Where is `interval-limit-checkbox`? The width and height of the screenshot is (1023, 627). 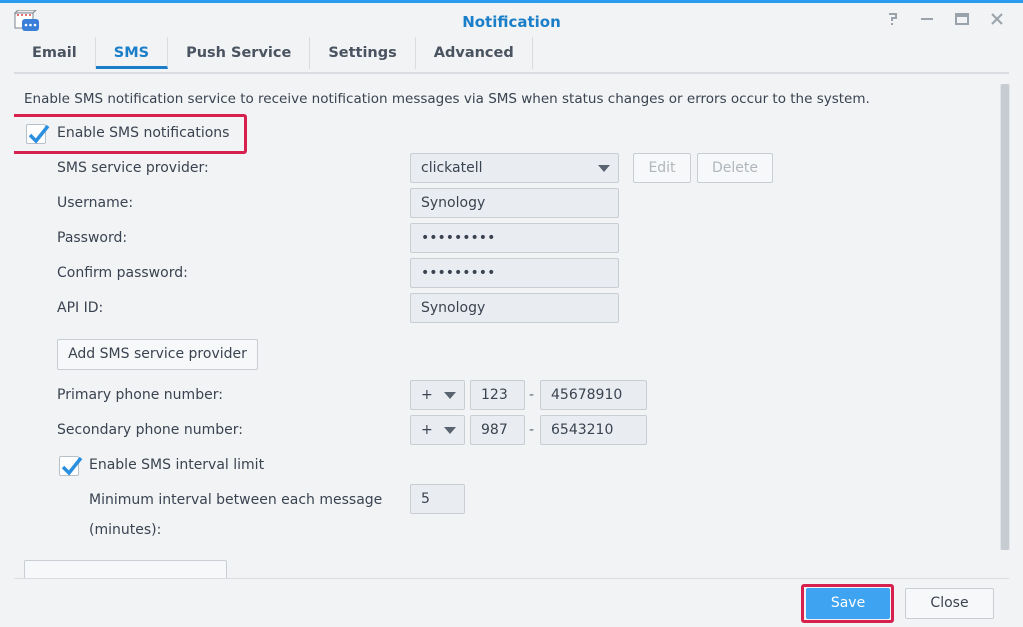 interval-limit-checkbox is located at coordinates (71, 466).